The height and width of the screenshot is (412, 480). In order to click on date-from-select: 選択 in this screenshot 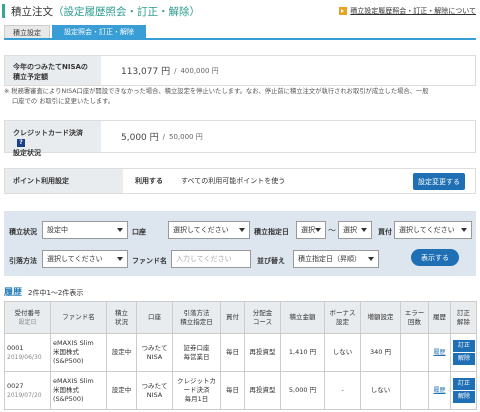, I will do `click(311, 230)`.